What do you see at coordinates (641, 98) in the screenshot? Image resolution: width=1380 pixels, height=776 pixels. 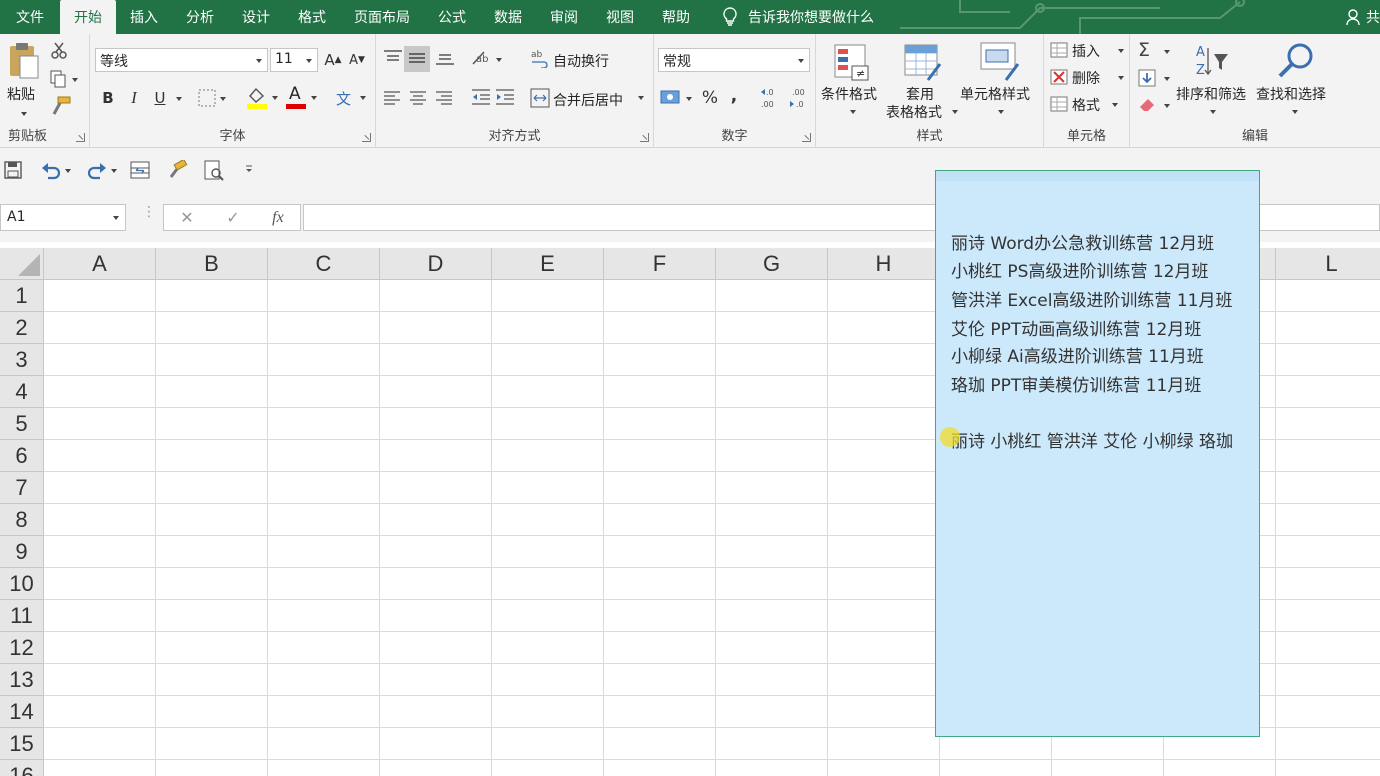 I see `merge-dropdown-icon` at bounding box center [641, 98].